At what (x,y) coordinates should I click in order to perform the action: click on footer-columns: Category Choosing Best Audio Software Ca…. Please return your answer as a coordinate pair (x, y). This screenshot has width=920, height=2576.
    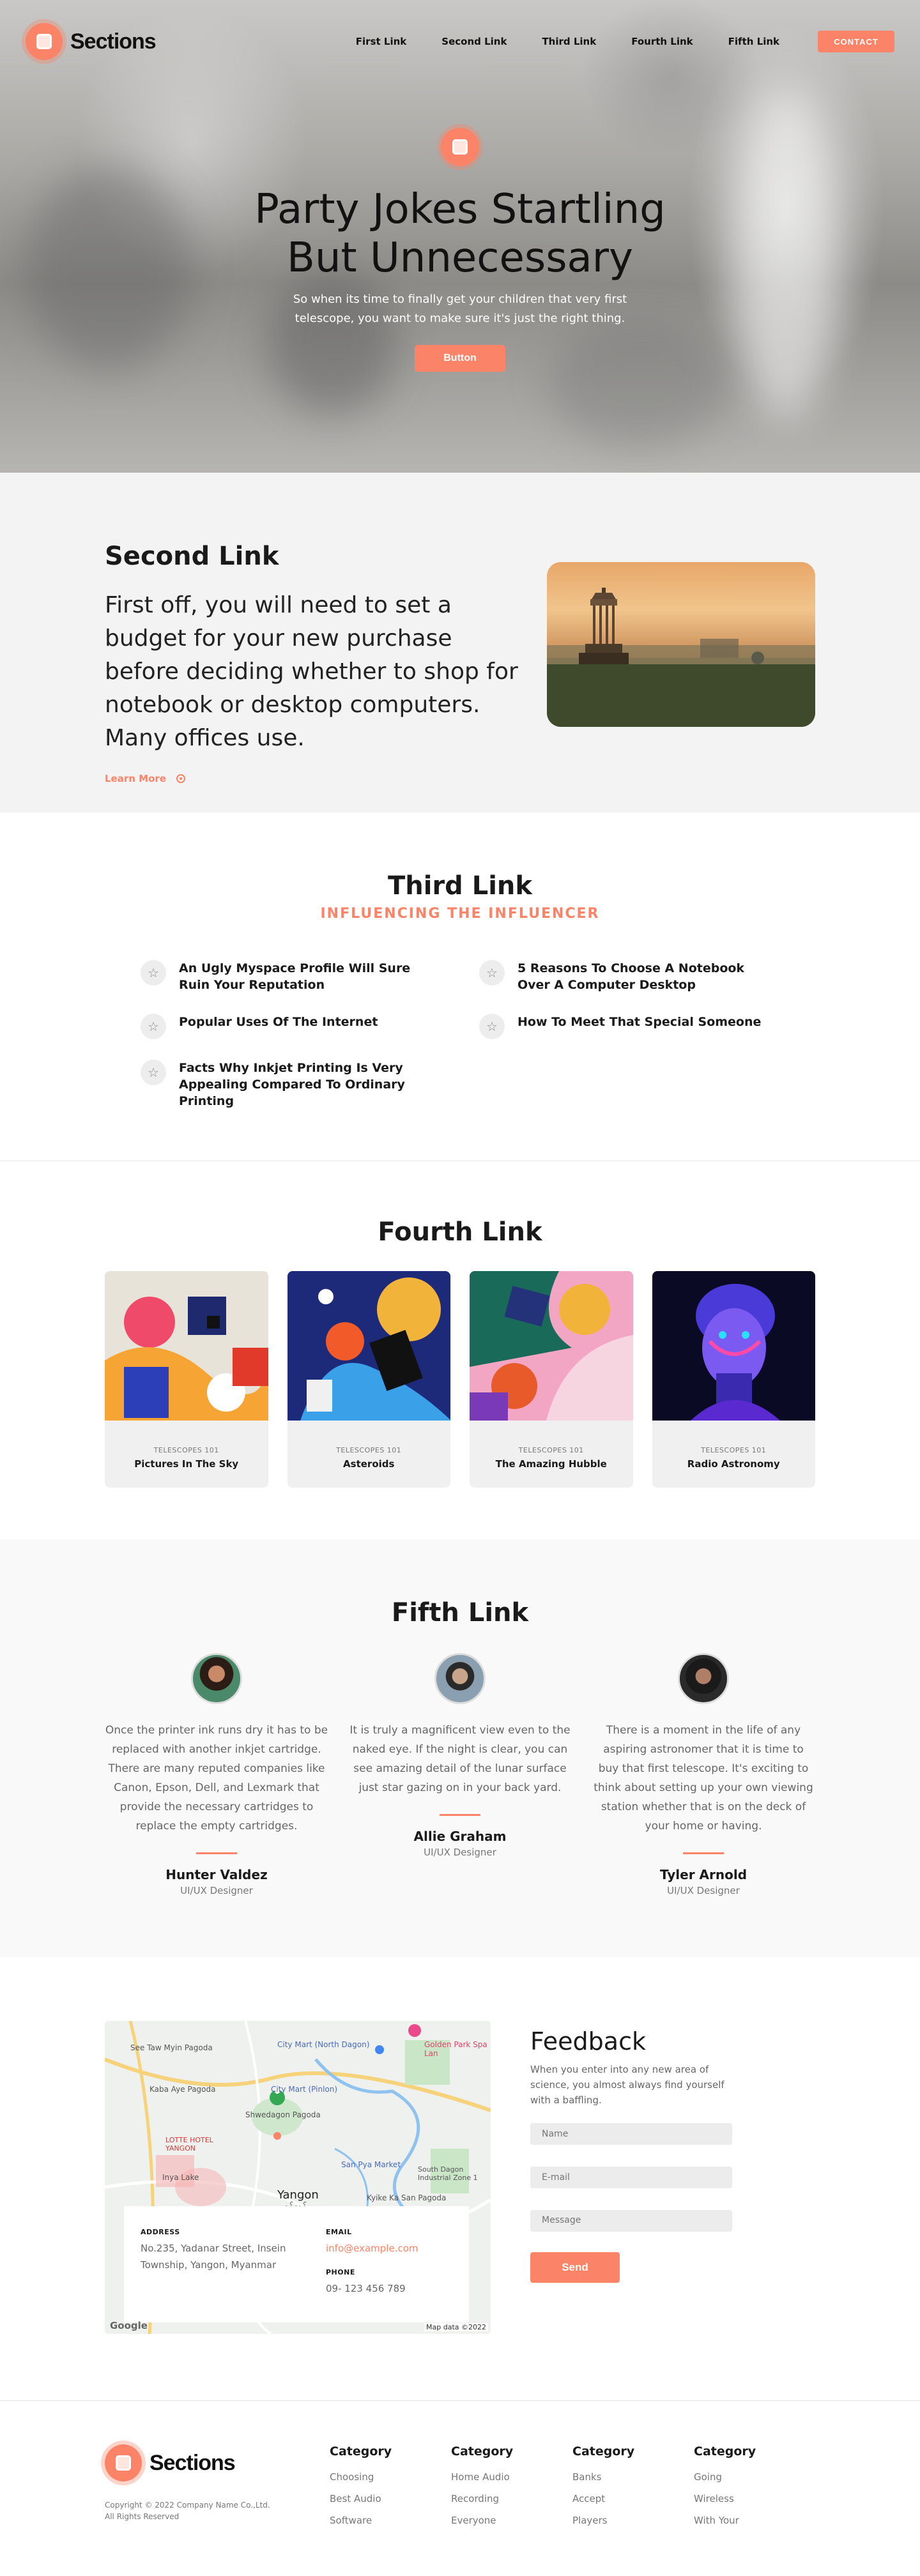
    Looking at the image, I should click on (572, 2499).